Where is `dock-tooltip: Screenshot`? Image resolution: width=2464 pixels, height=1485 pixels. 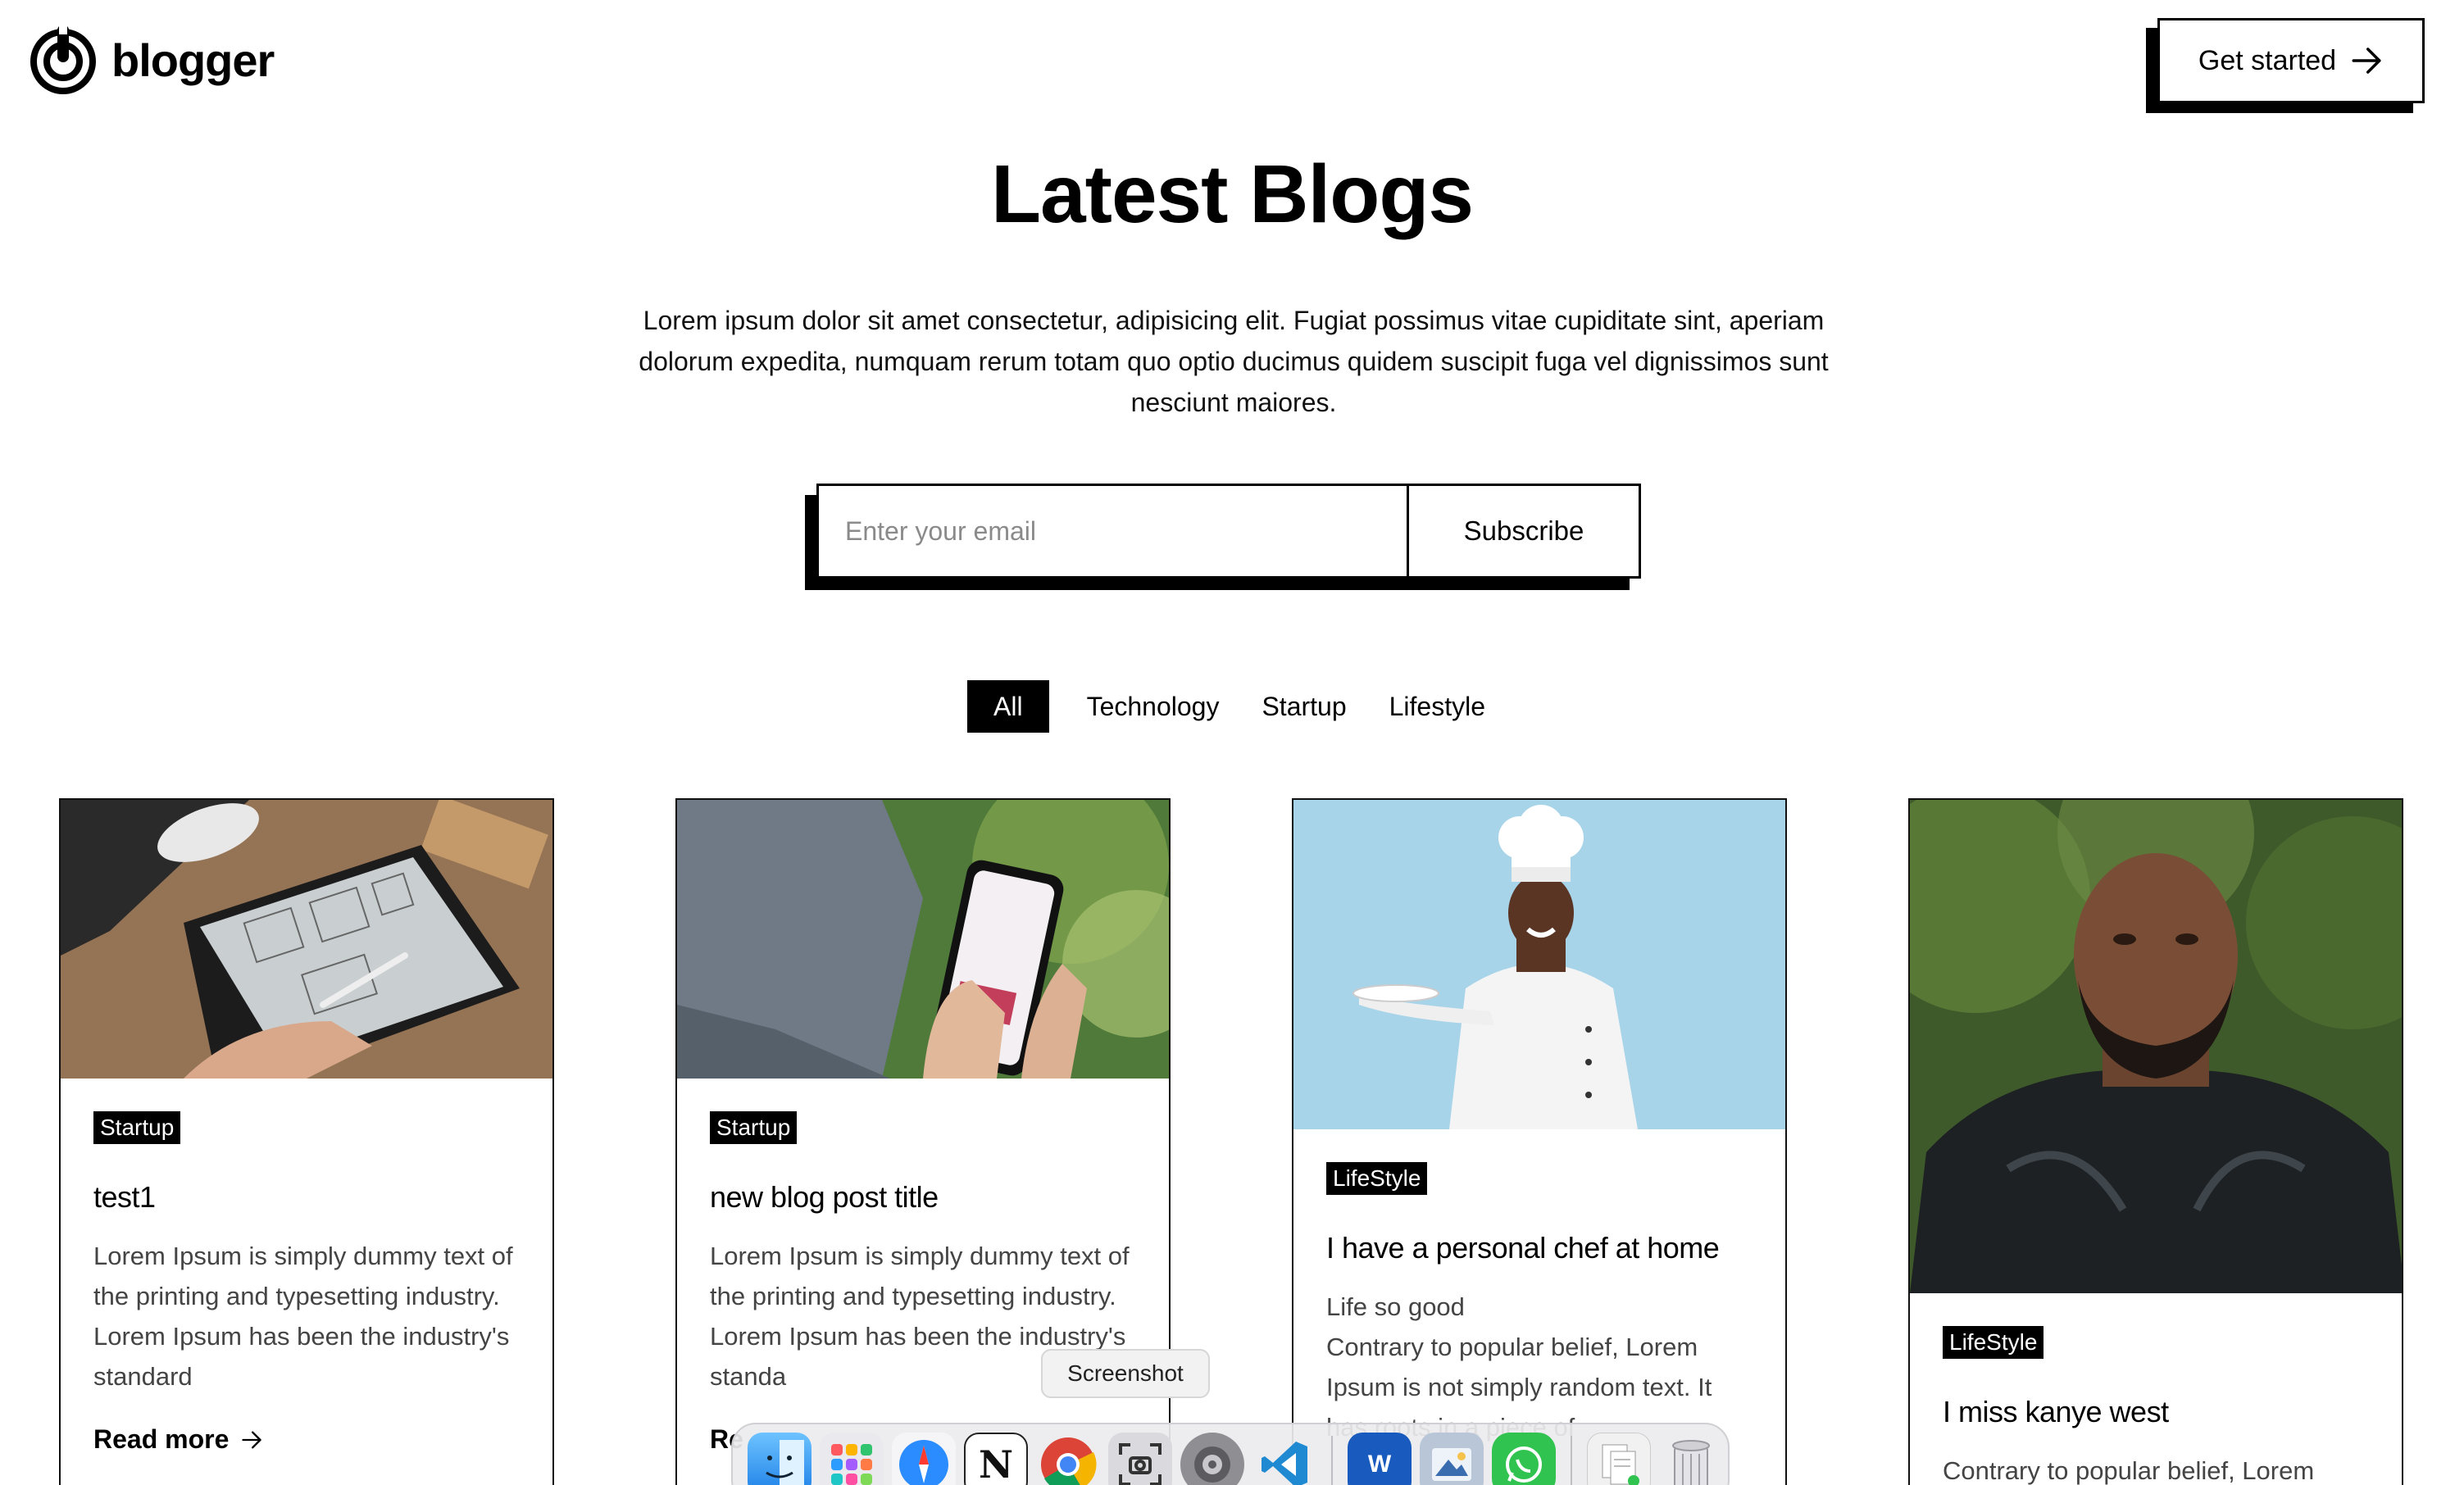
dock-tooltip: Screenshot is located at coordinates (1125, 1374).